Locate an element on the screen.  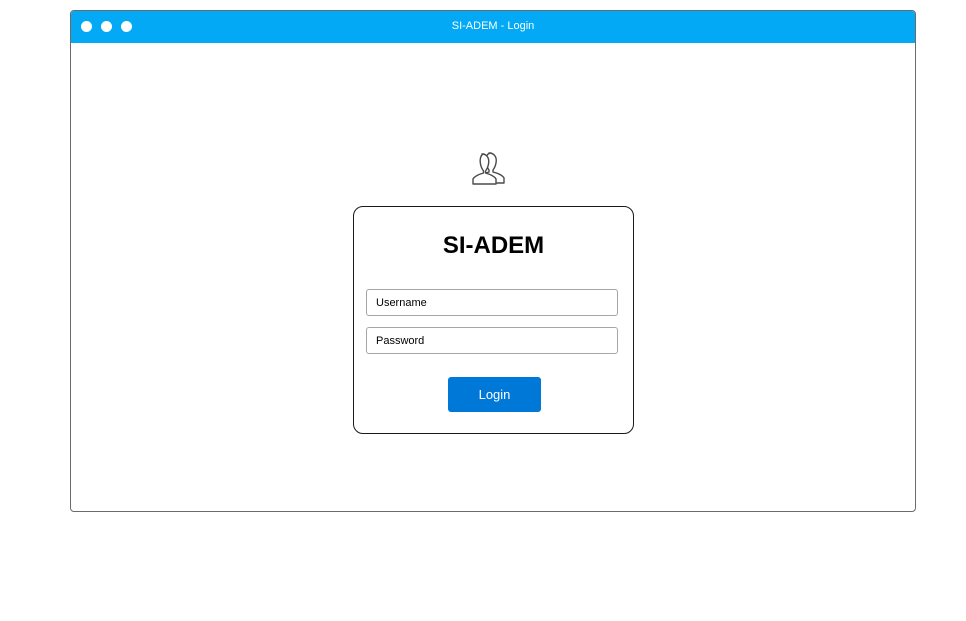
title-bar: SI-ADEM - Login is located at coordinates (493, 27).